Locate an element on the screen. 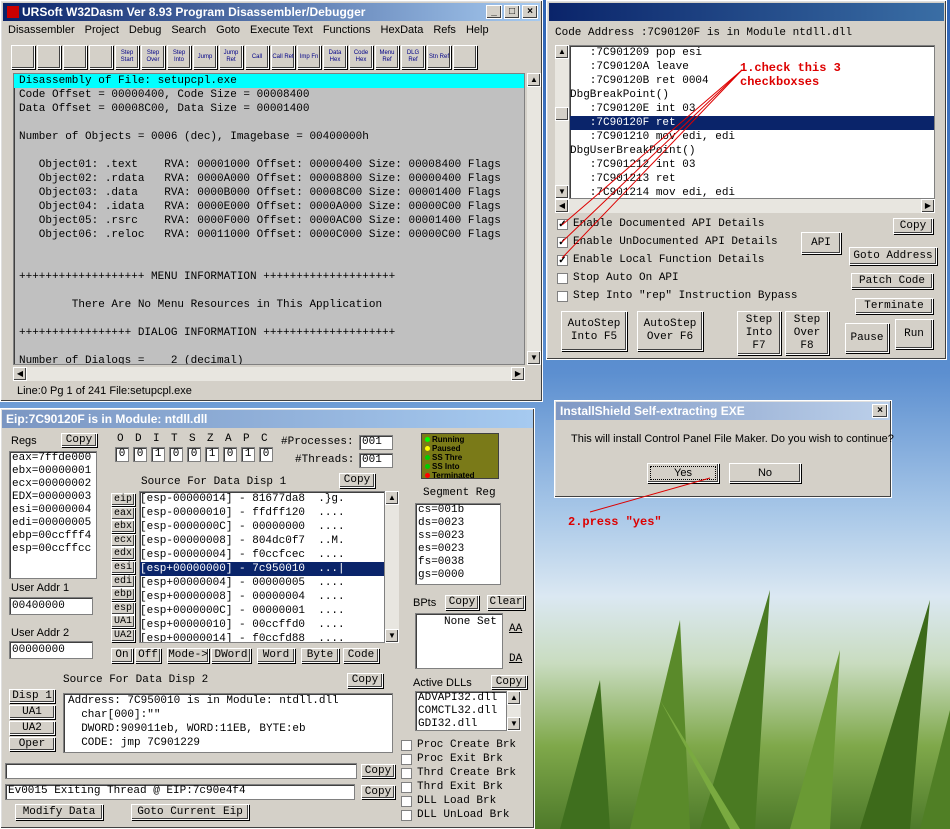 This screenshot has width=950, height=829. copy-button: Copy is located at coordinates (913, 226).